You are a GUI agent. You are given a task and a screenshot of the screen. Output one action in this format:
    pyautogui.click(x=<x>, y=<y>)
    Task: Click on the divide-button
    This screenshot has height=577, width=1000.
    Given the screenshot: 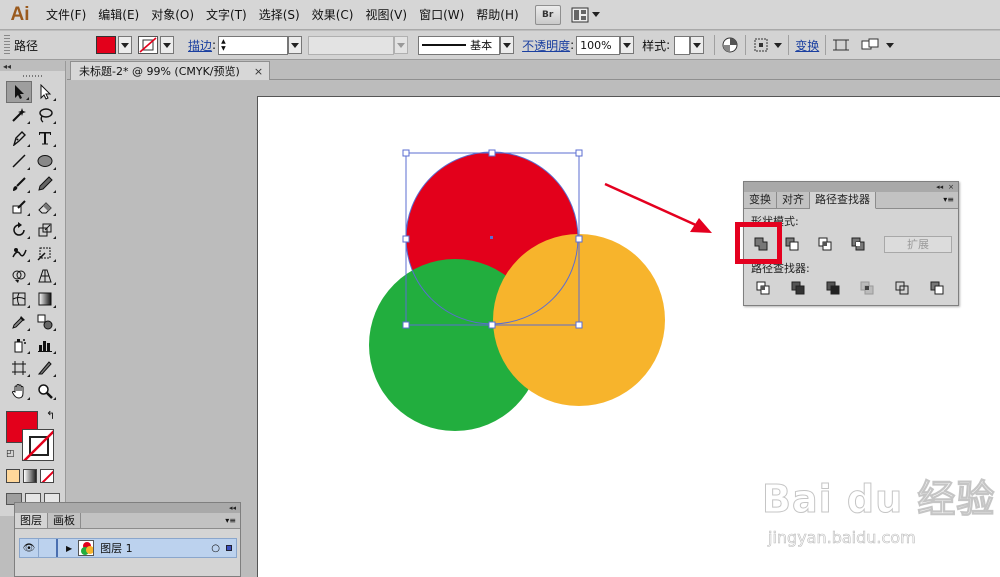 What is the action you would take?
    pyautogui.click(x=763, y=288)
    